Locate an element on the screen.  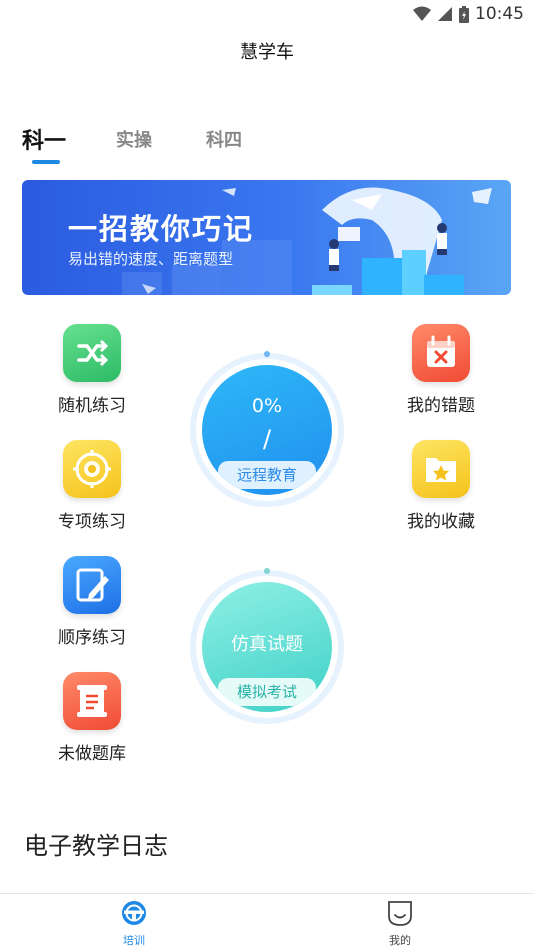
tab-subject-one: 科一 is located at coordinates (44, 139).